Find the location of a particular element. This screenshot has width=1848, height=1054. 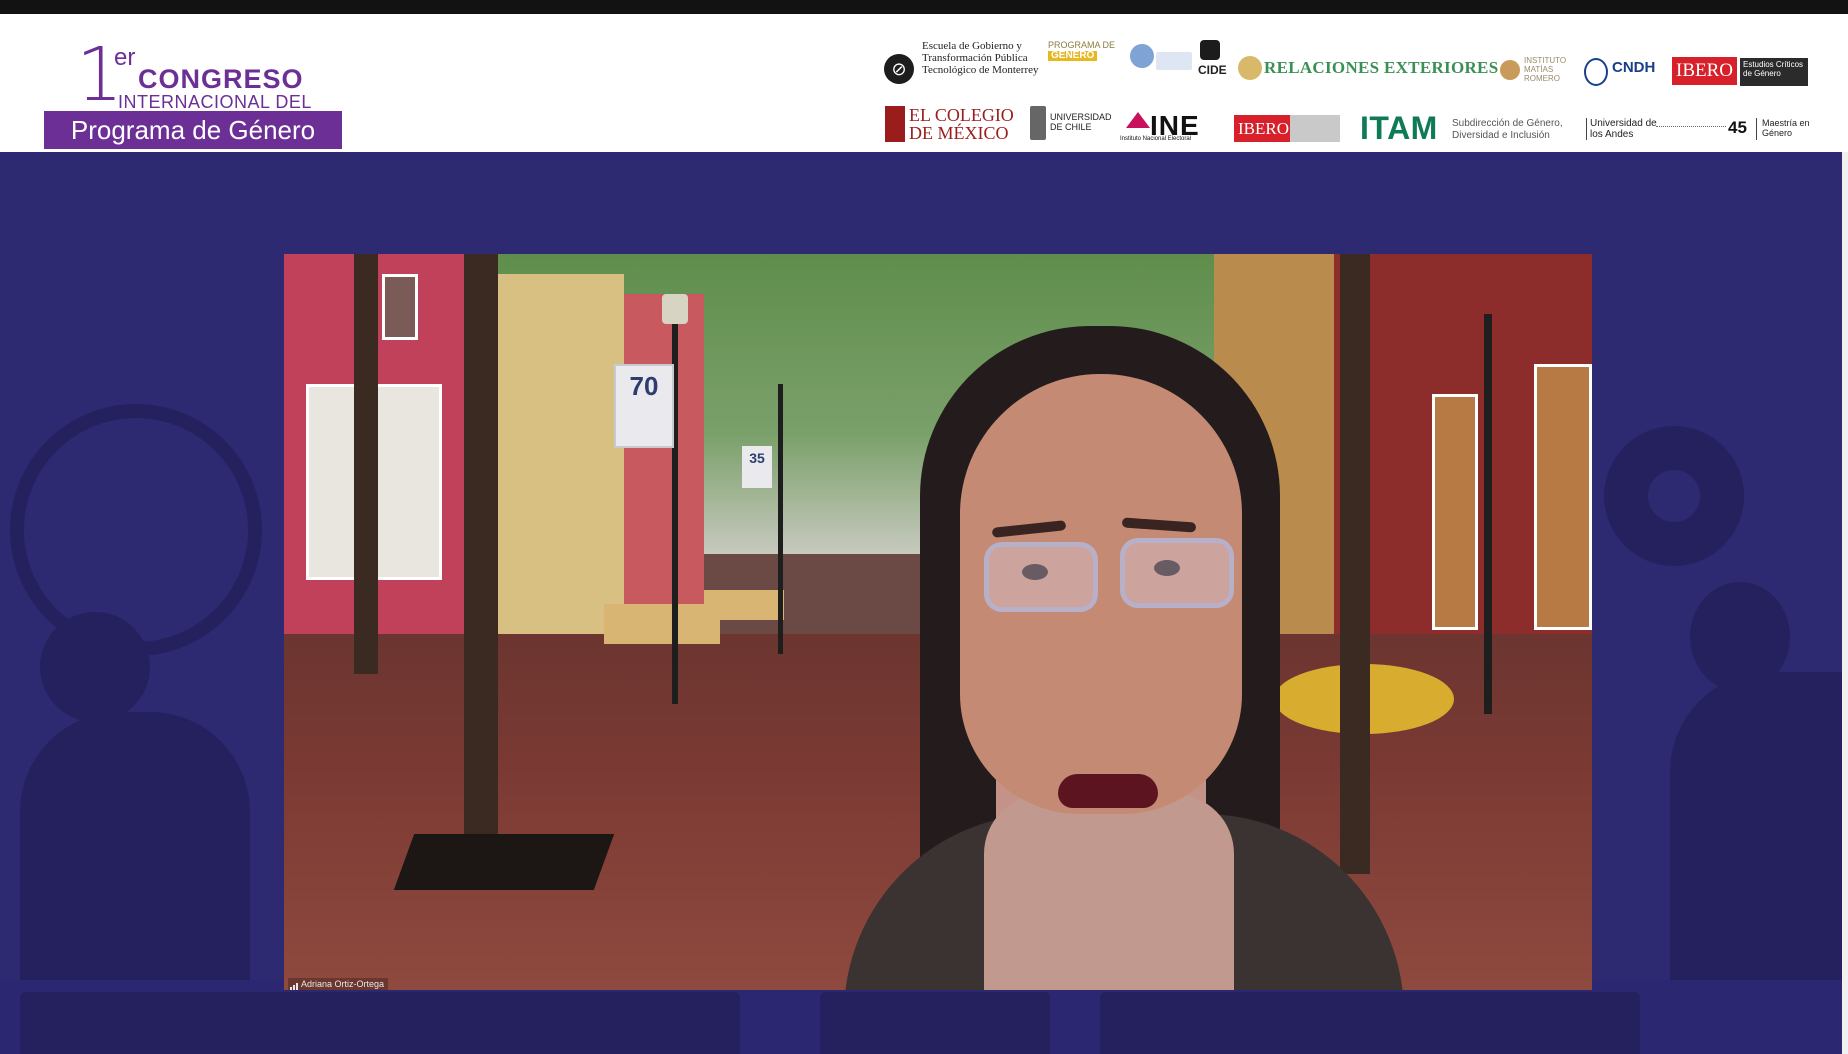

andes-line2: los Andes is located at coordinates (1612, 134).